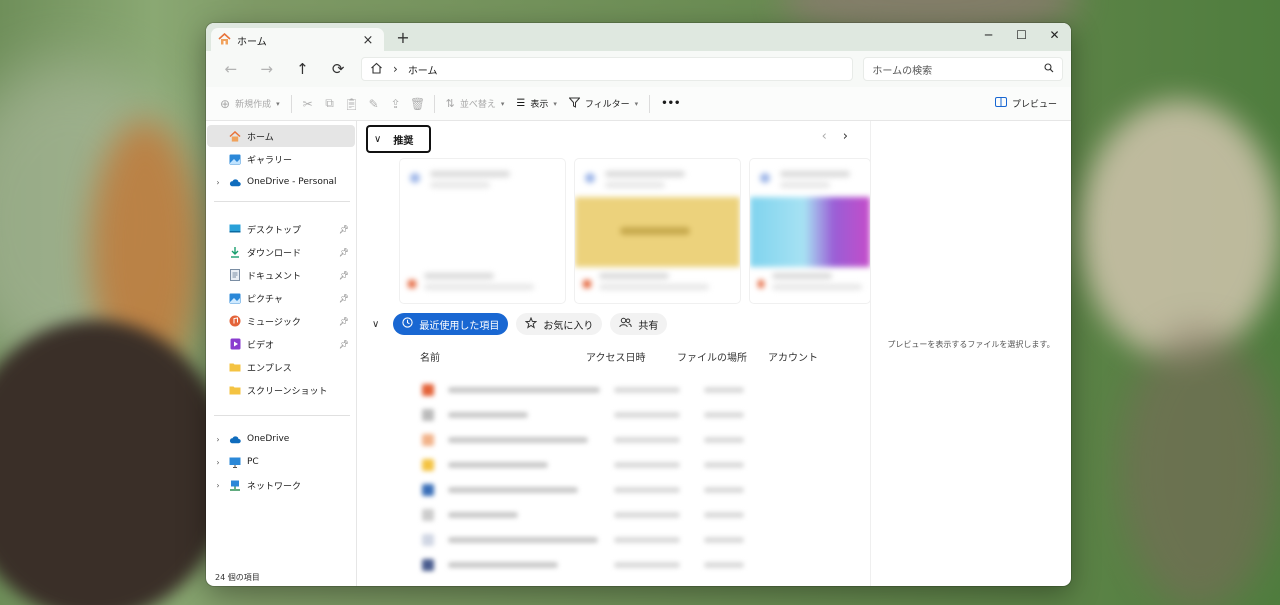 The image size is (1280, 605). Describe the element at coordinates (845, 136) in the screenshot. I see `carousel-next-icon: ›` at that location.